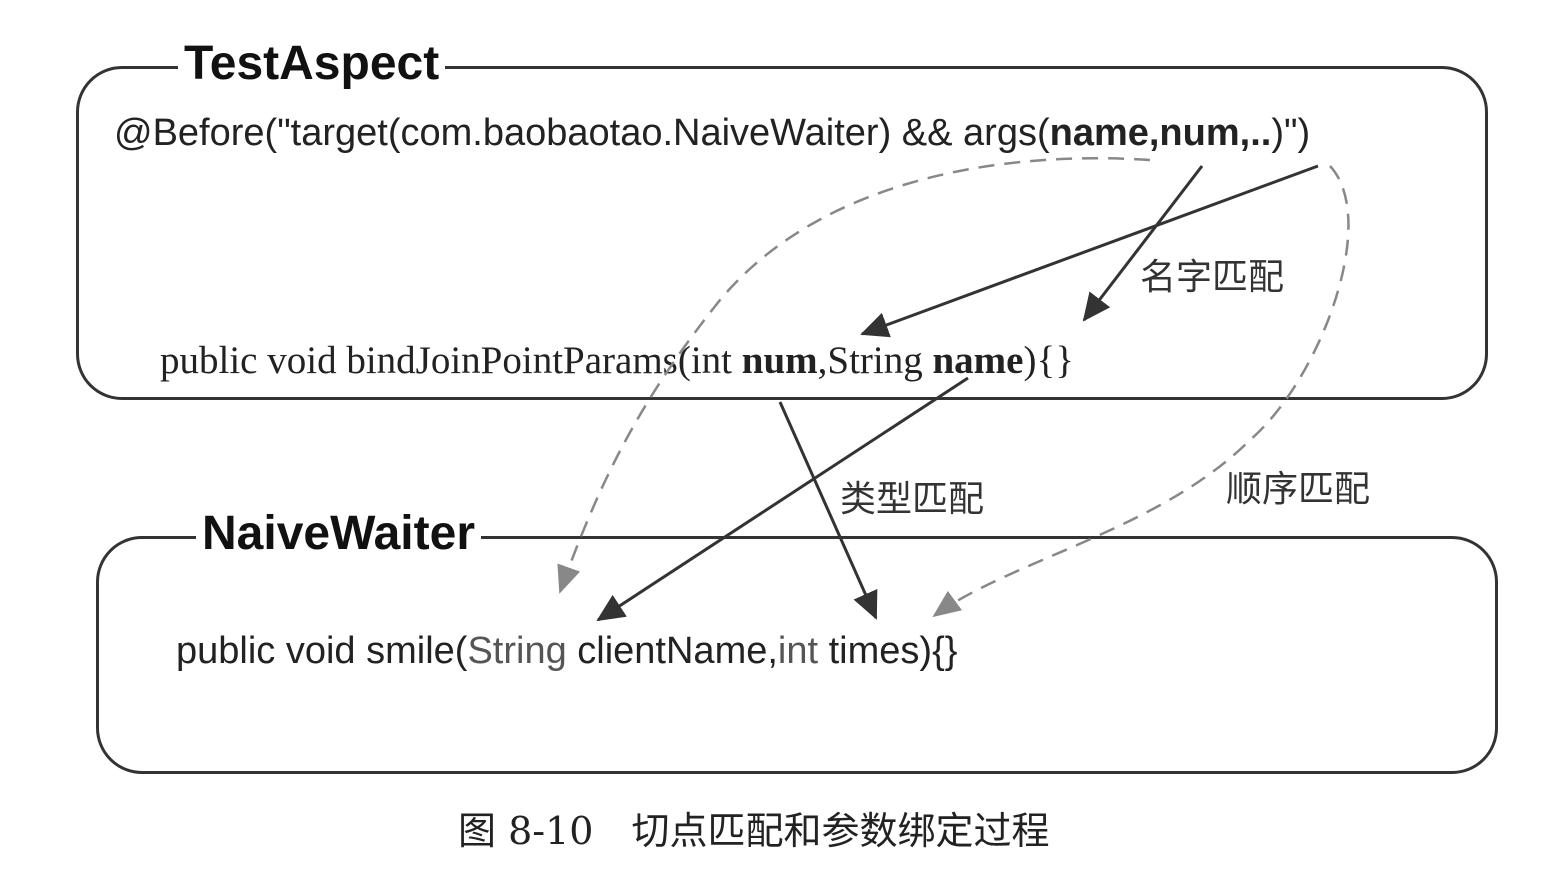  Describe the element at coordinates (1212, 277) in the screenshot. I see `name-match-label: 名字匹配` at that location.